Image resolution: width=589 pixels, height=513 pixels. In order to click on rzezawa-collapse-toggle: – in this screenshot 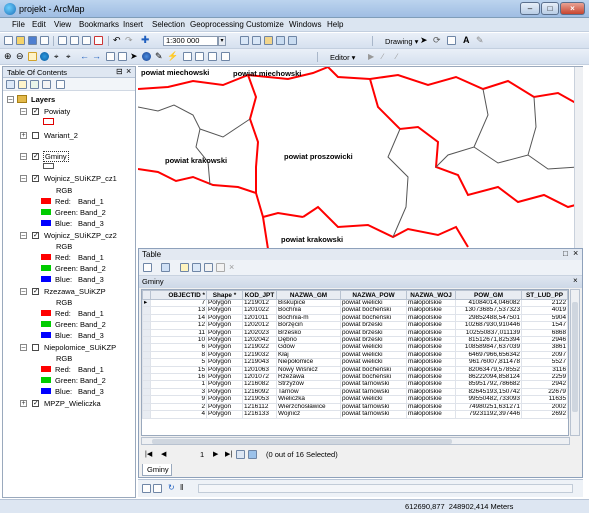, I will do `click(23, 291)`.